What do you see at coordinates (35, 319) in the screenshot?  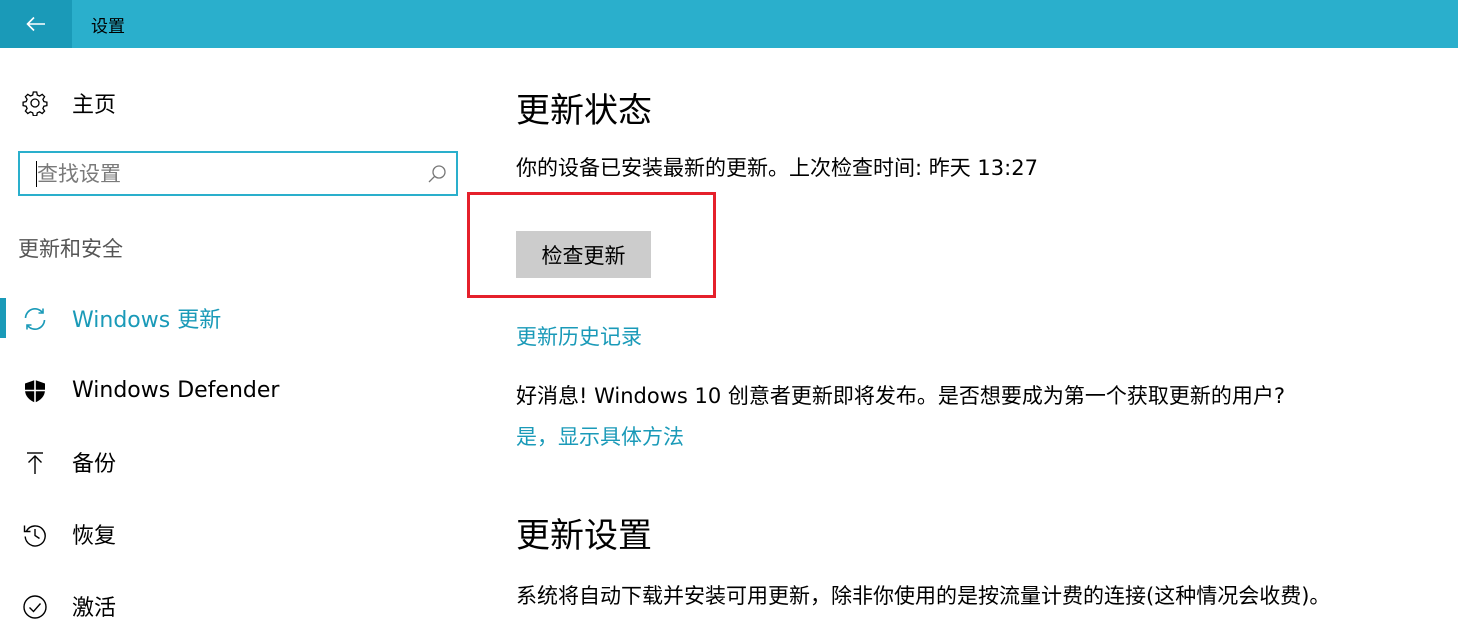 I see `sync-icon` at bounding box center [35, 319].